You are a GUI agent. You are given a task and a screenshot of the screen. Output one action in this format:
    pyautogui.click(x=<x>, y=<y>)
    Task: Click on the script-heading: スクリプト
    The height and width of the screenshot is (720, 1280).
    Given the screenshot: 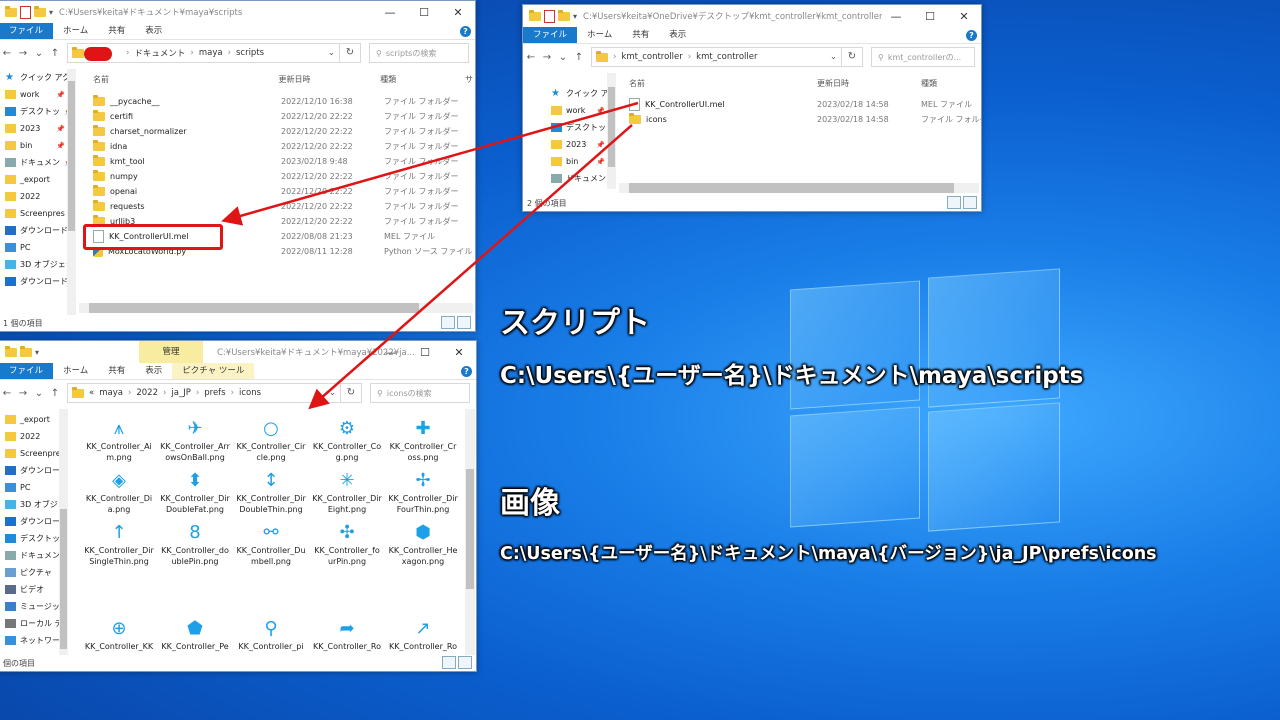 What is the action you would take?
    pyautogui.click(x=575, y=323)
    